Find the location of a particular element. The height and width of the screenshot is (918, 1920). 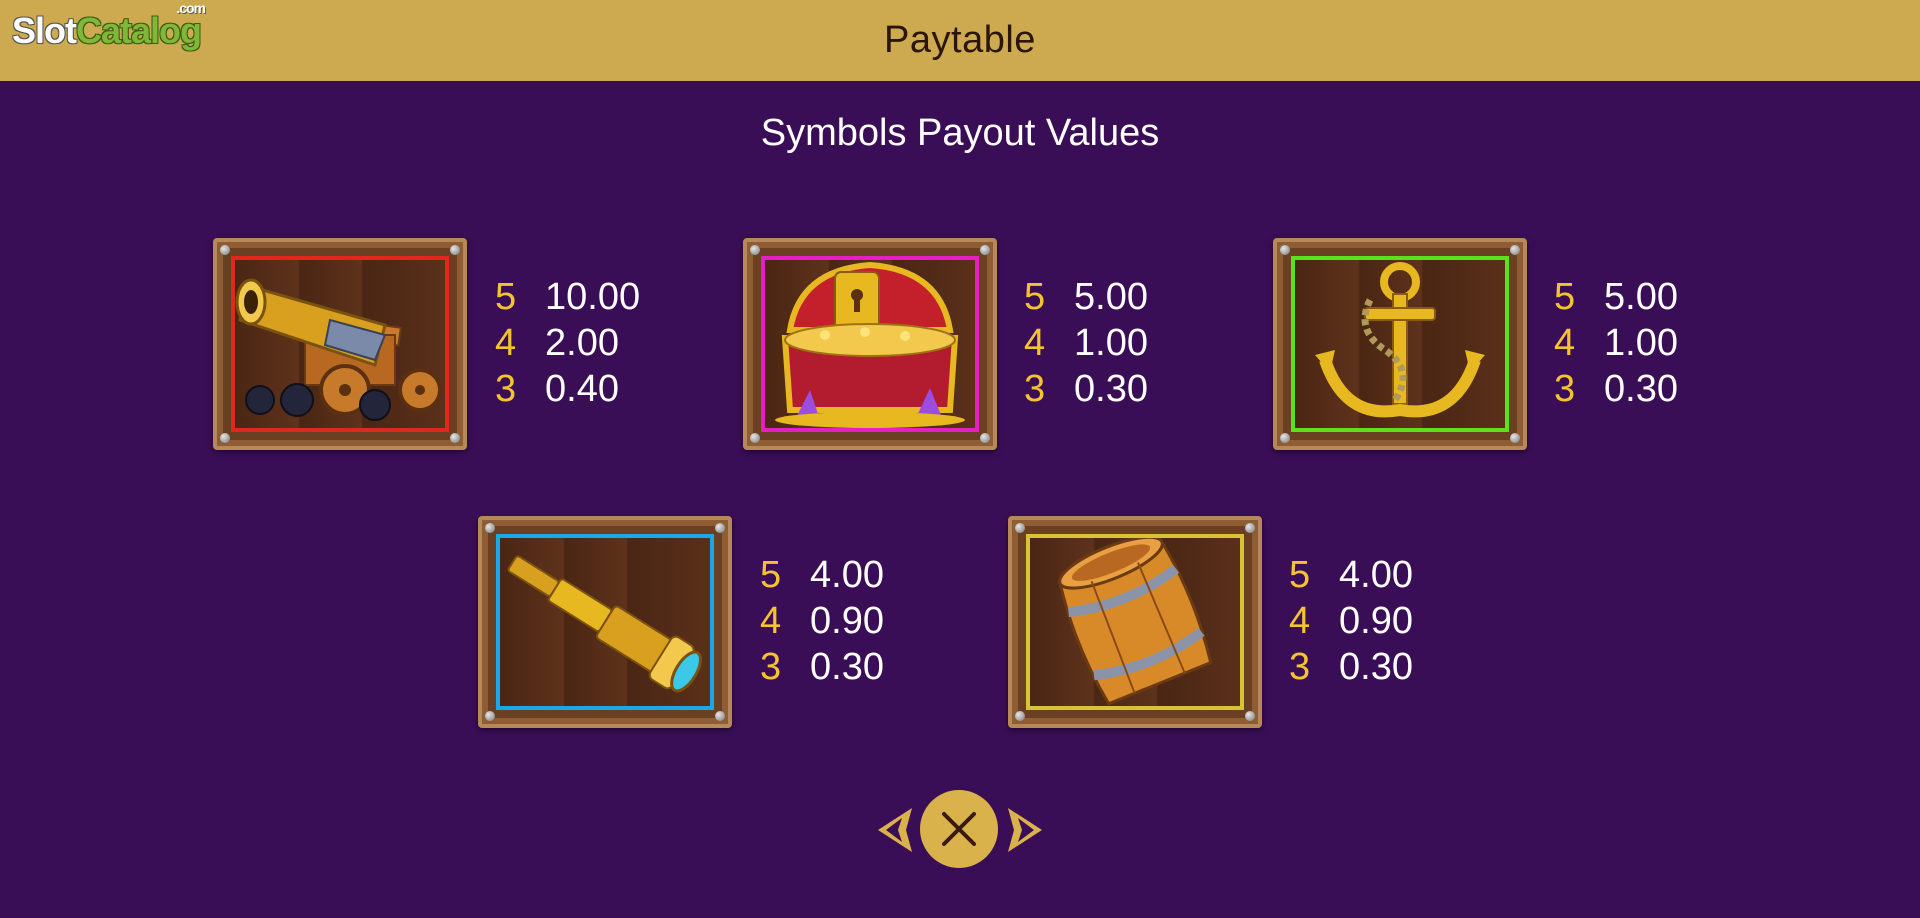

payout-row: 3 0.40 is located at coordinates (567, 389).